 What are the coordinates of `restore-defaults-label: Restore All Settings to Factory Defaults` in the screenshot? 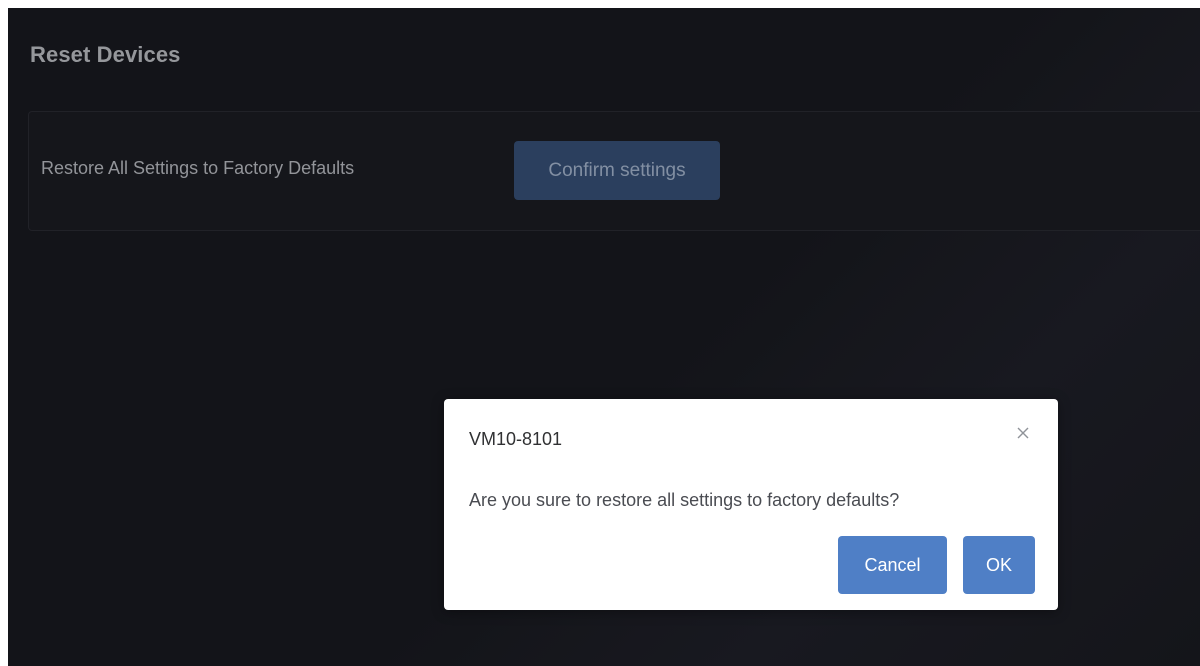 It's located at (198, 168).